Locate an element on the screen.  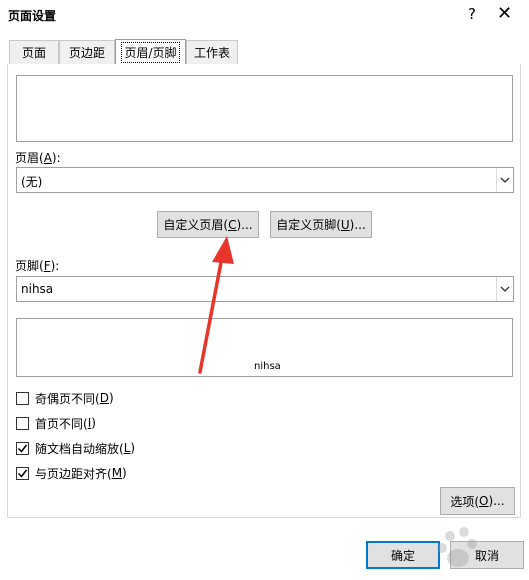
tab-page: 页面 is located at coordinates (34, 52).